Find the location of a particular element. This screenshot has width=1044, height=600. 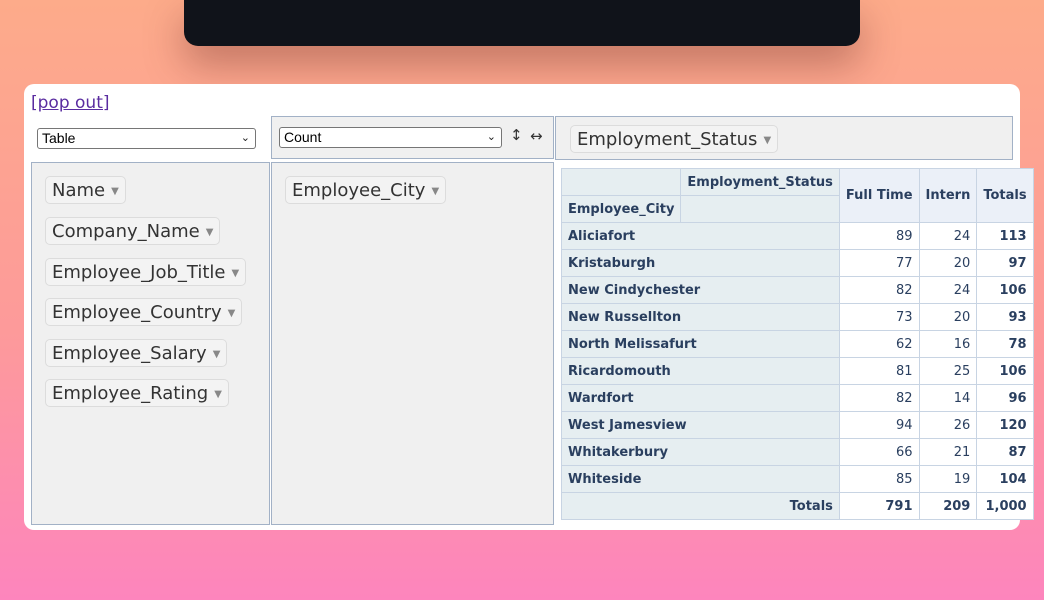

row-order-icon: ↕ is located at coordinates (516, 135).